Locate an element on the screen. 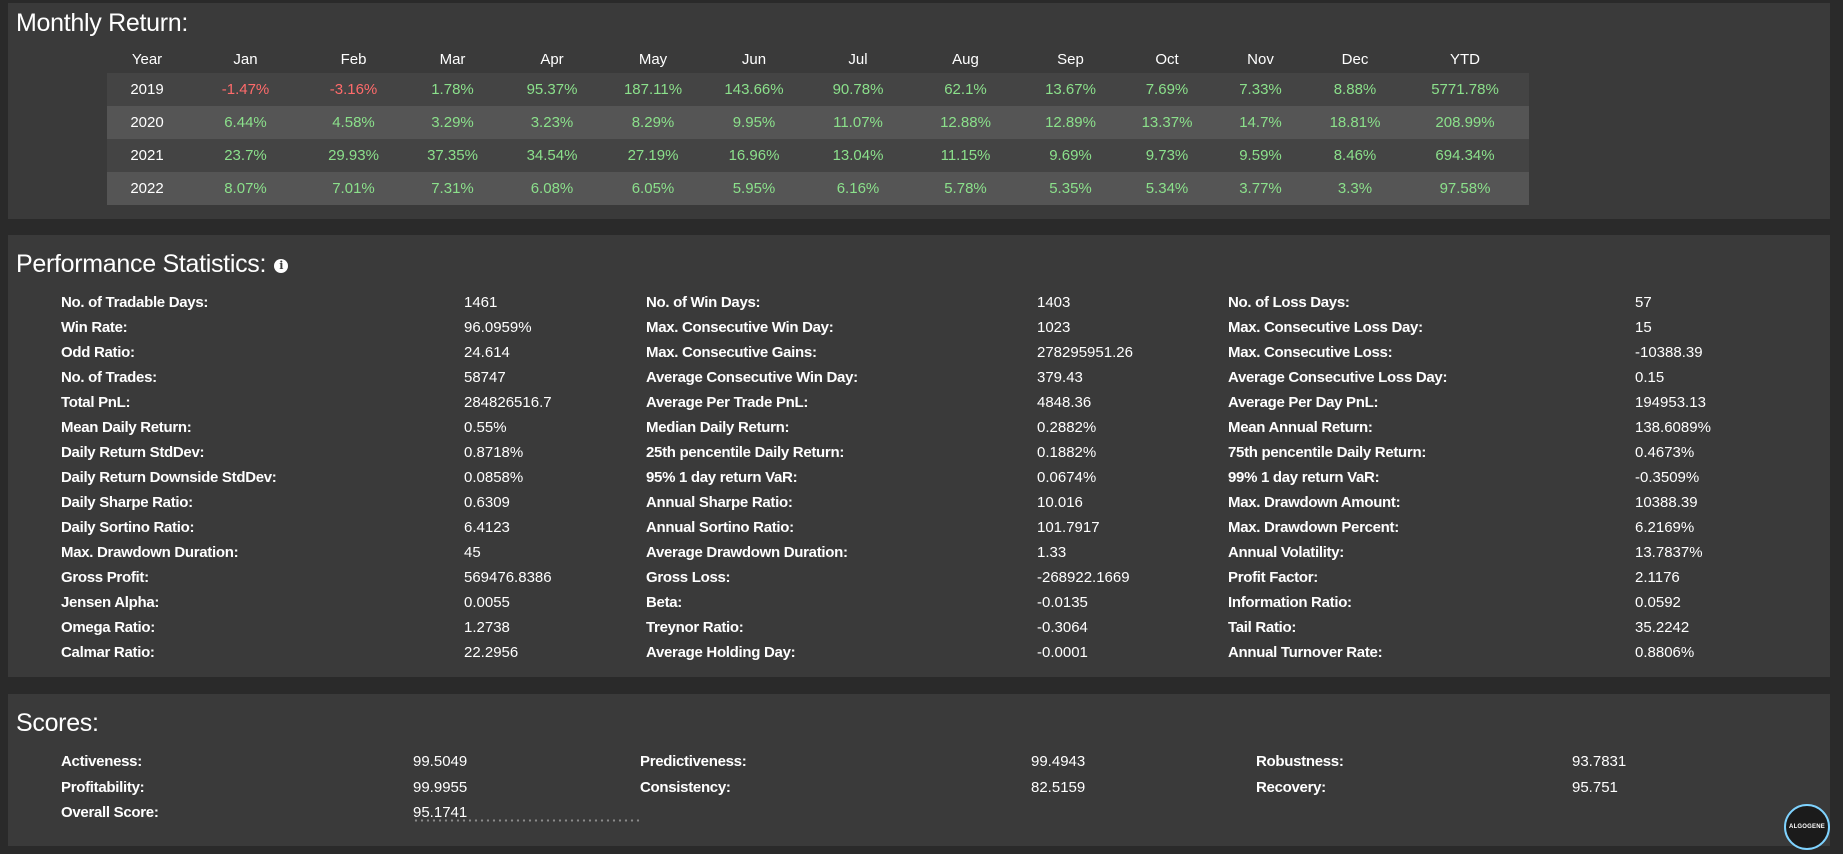 The height and width of the screenshot is (854, 1843). return-cell: 12.89% is located at coordinates (1070, 122).